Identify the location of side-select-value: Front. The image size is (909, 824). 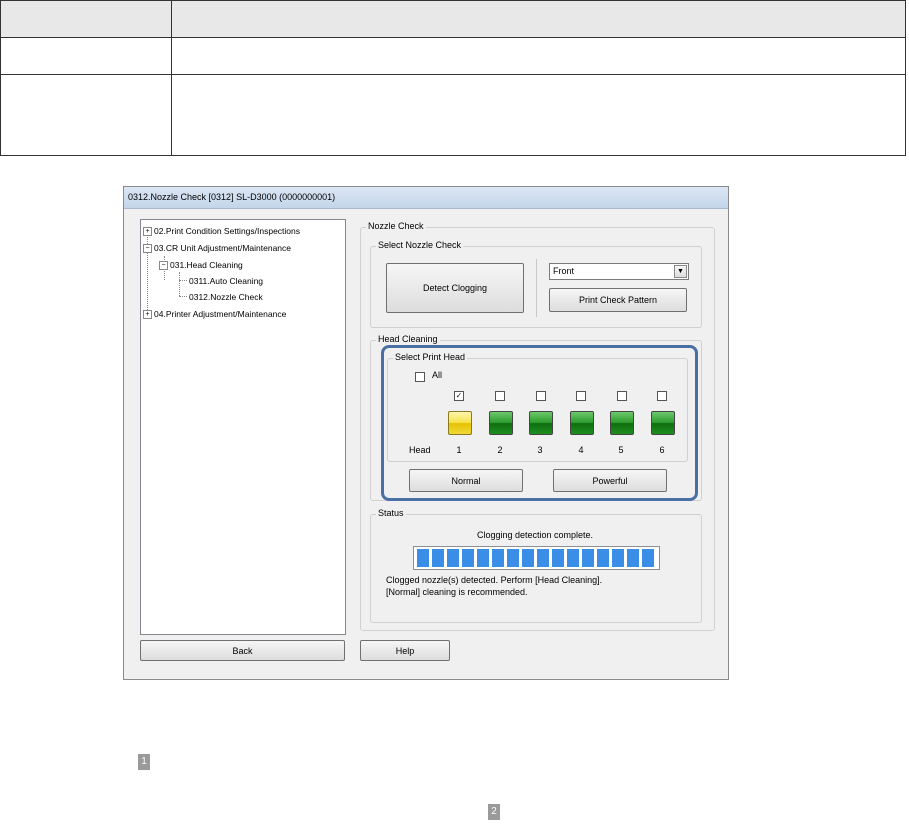
(564, 271).